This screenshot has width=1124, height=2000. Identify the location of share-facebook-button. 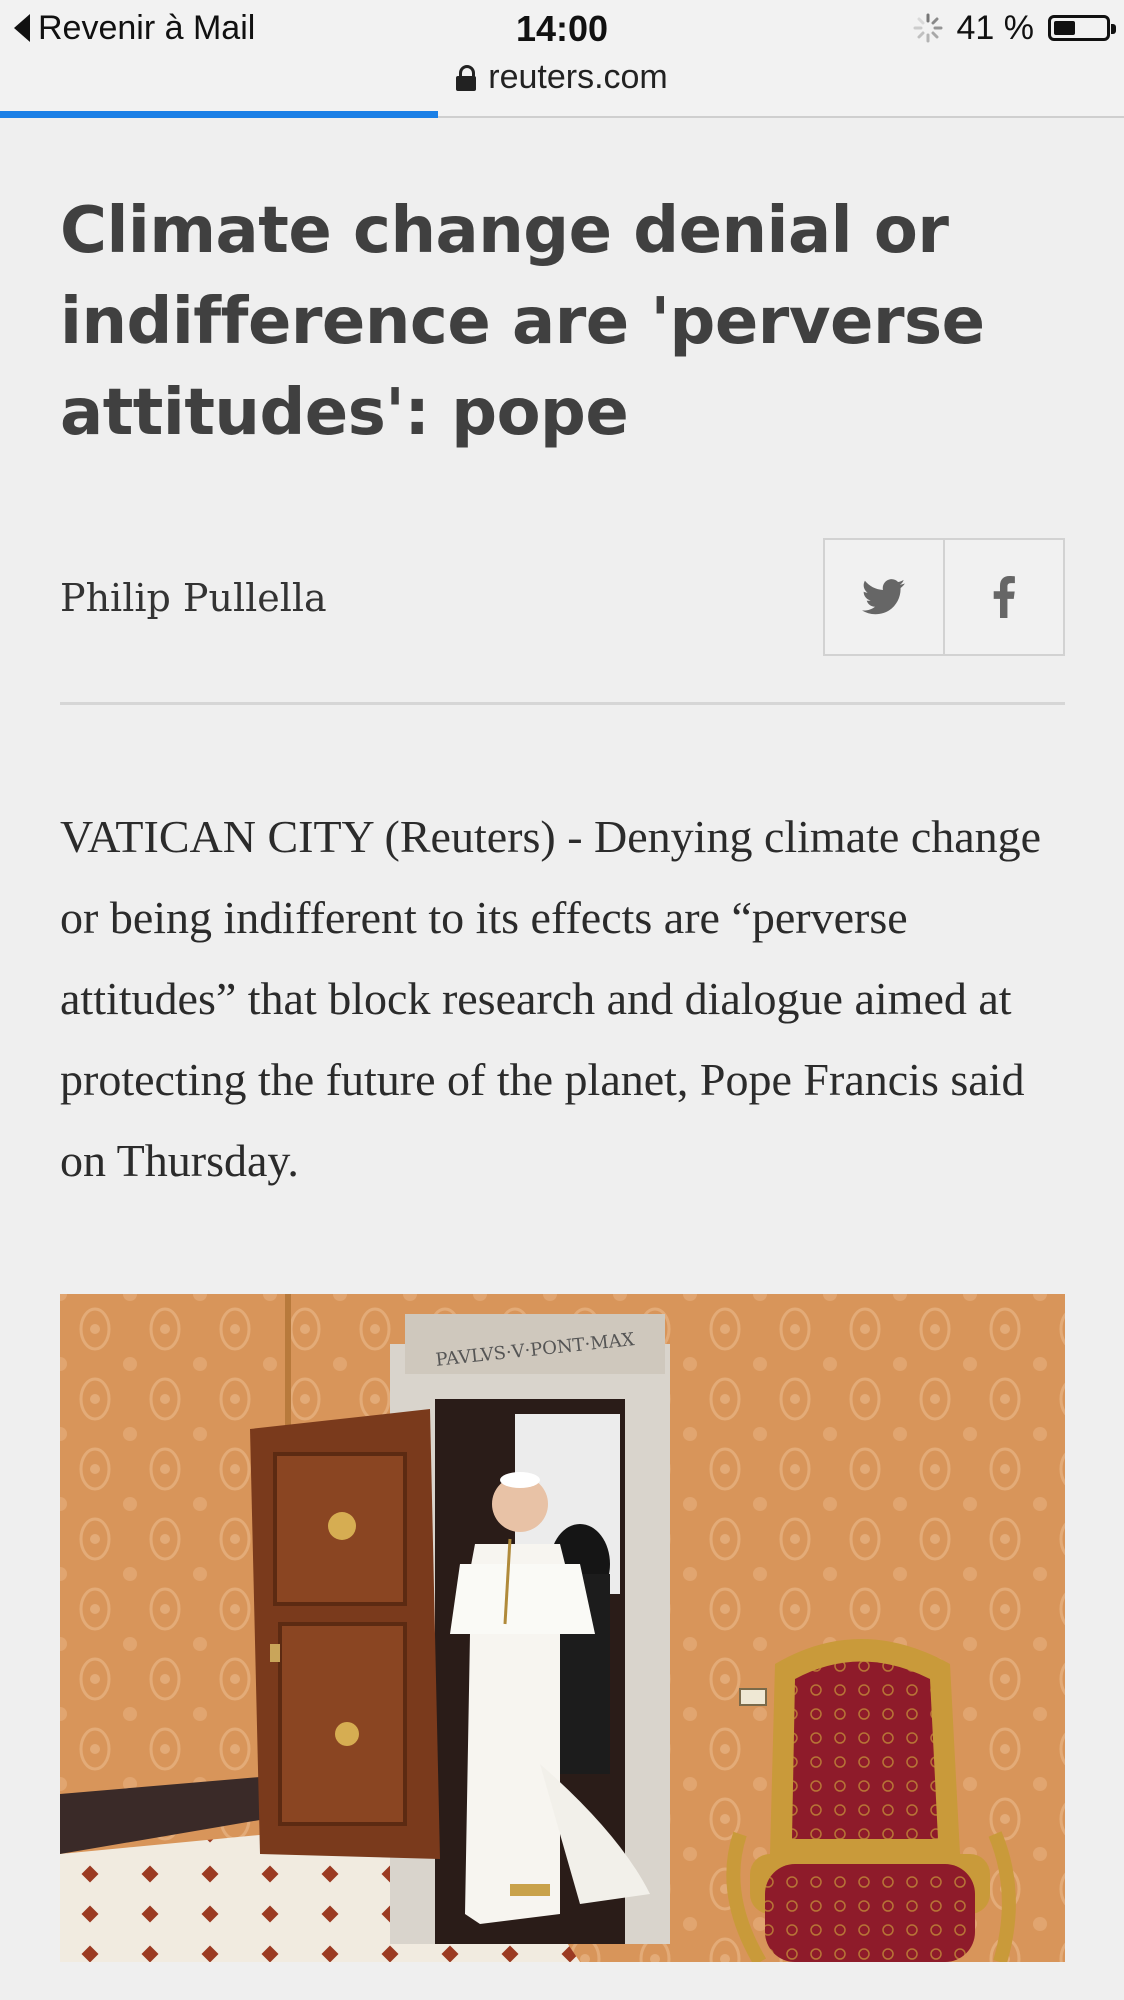
(1003, 597).